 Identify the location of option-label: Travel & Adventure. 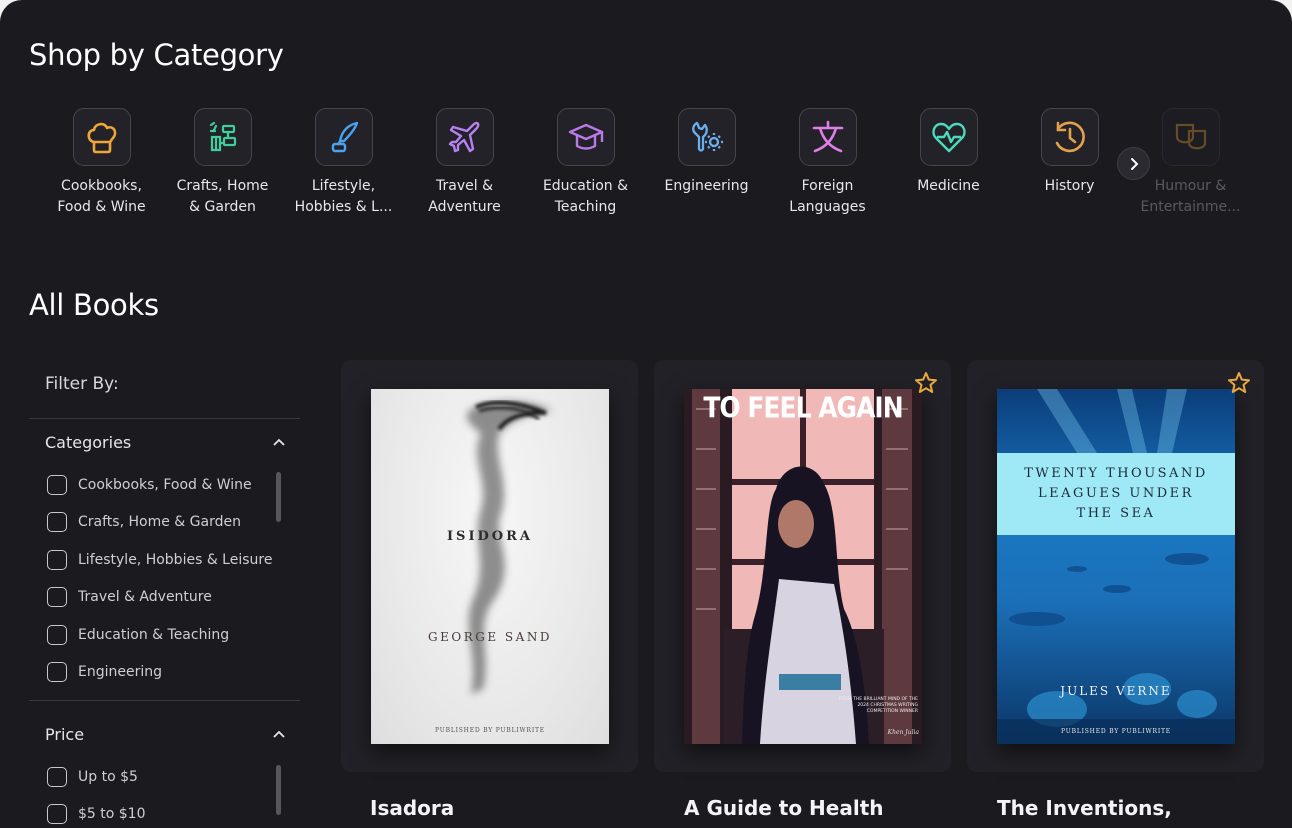
(145, 597).